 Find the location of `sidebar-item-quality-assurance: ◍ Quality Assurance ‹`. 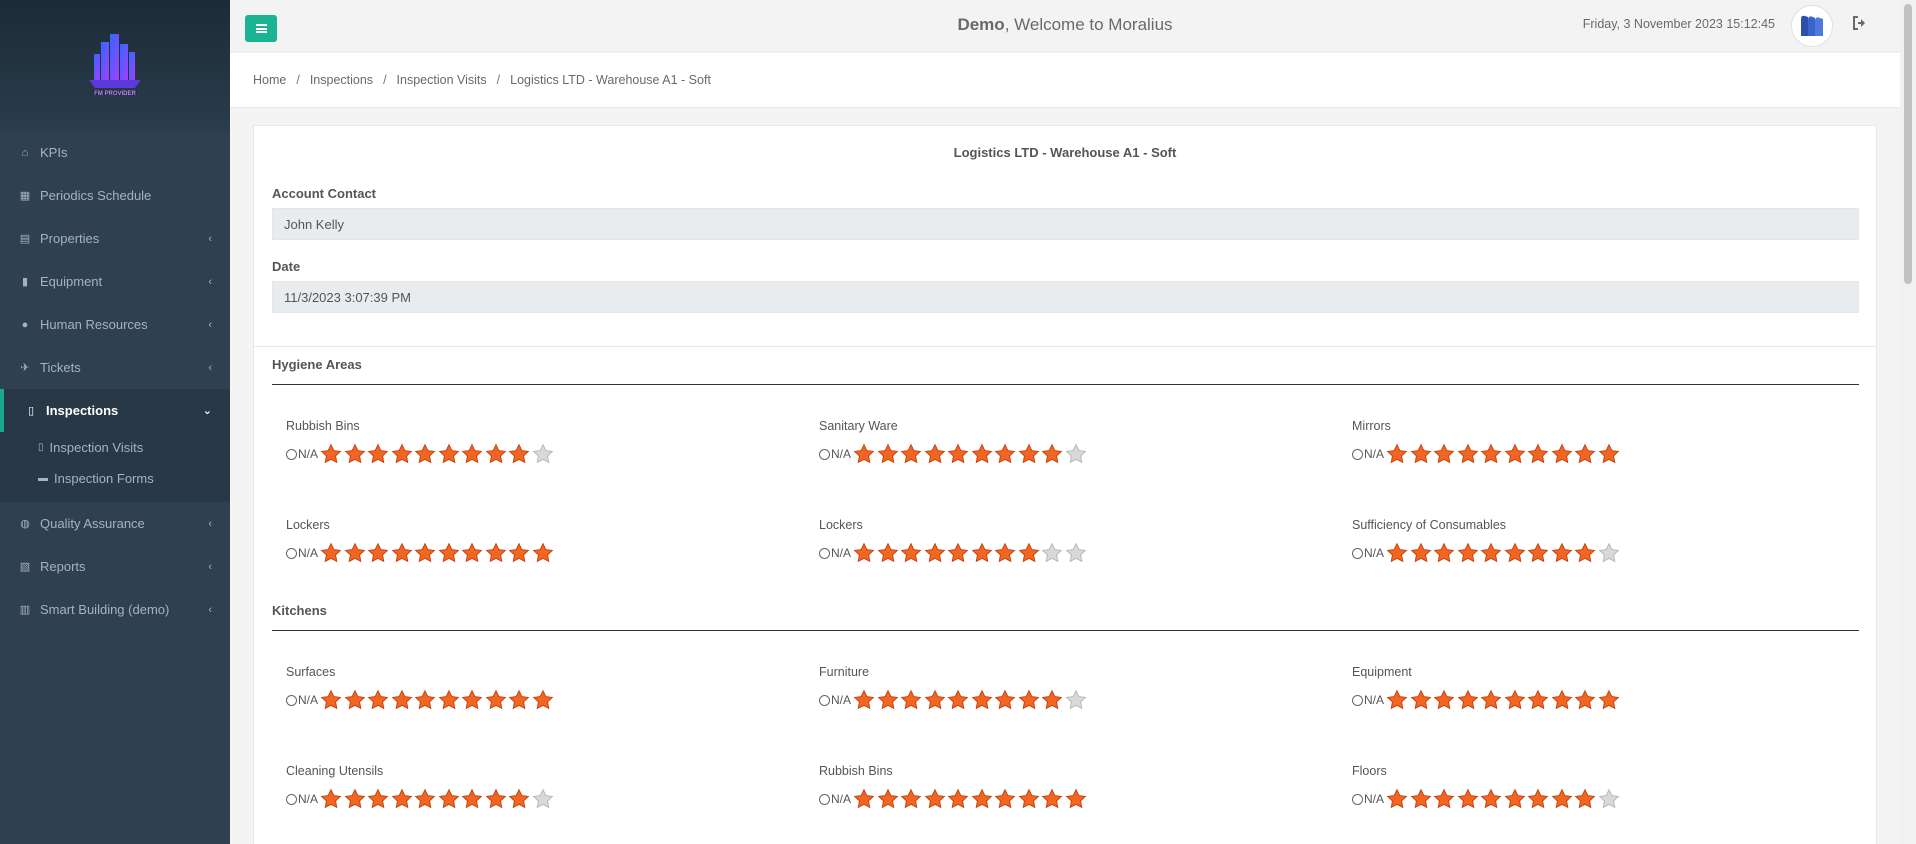

sidebar-item-quality-assurance: ◍ Quality Assurance ‹ is located at coordinates (115, 523).